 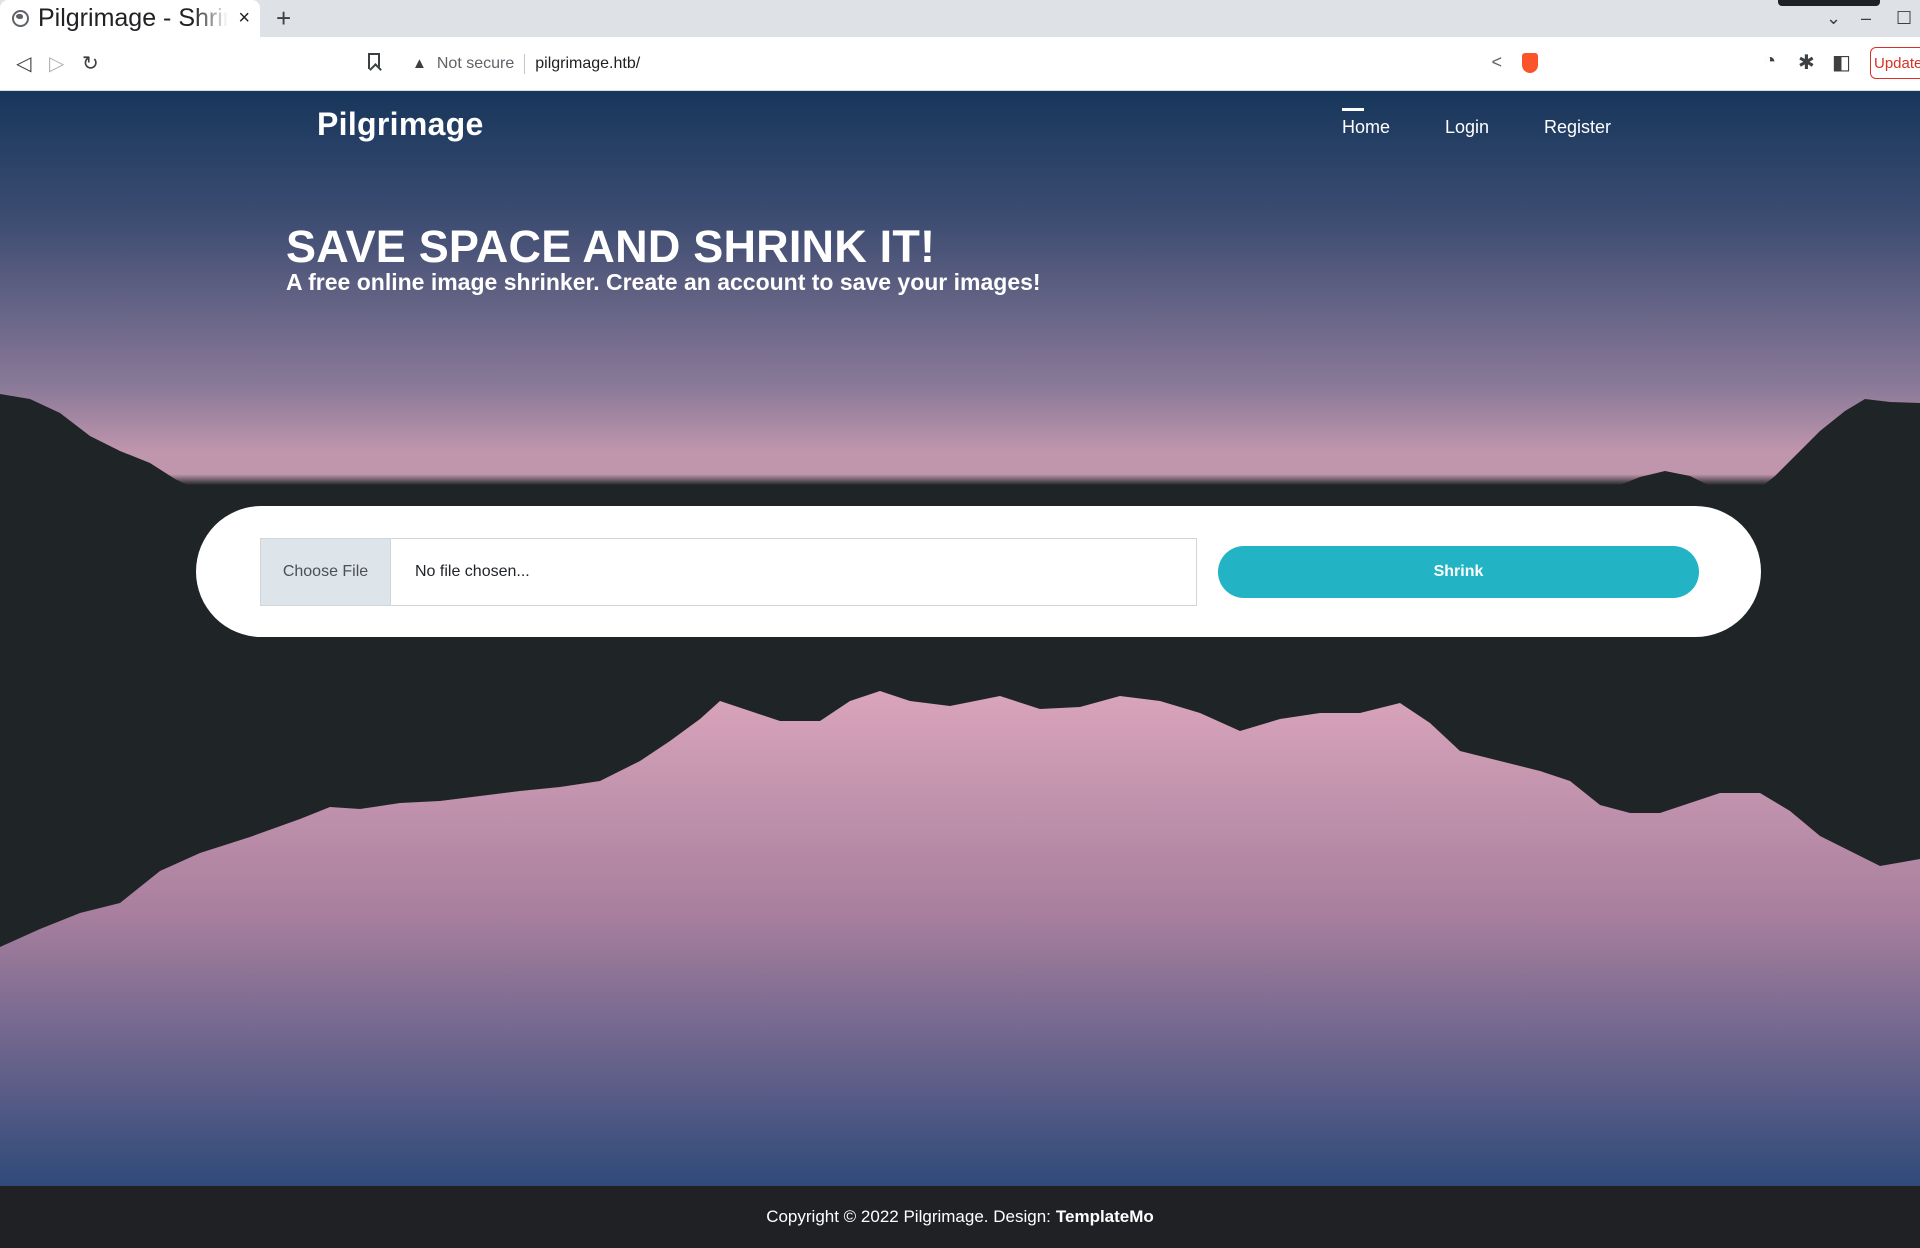 What do you see at coordinates (1833, 18) in the screenshot?
I see `tab-search-chevron-icon: ⌄` at bounding box center [1833, 18].